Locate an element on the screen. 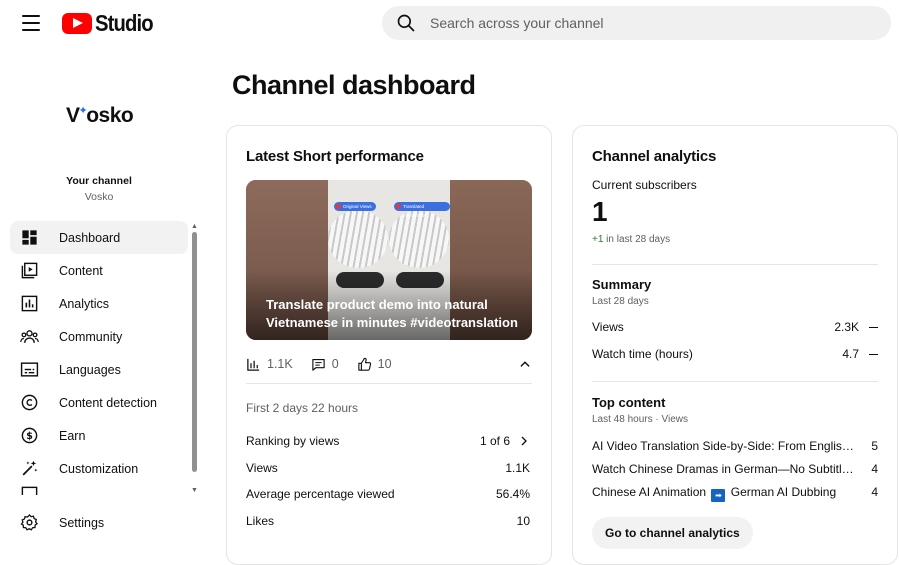  metric-ranking: Ranking by views 1 of 6 is located at coordinates (388, 441).